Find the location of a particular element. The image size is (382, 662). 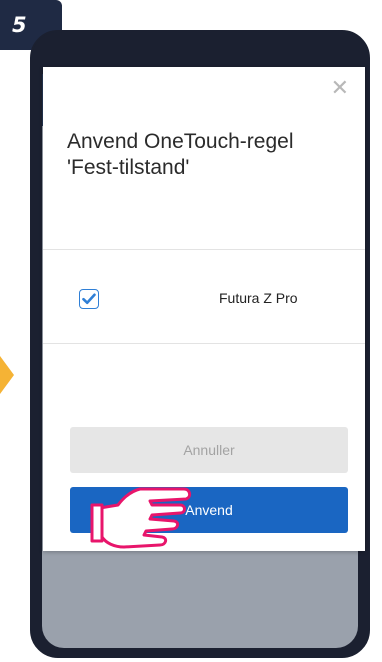

device-label: Futura Z Pro is located at coordinates (258, 298).